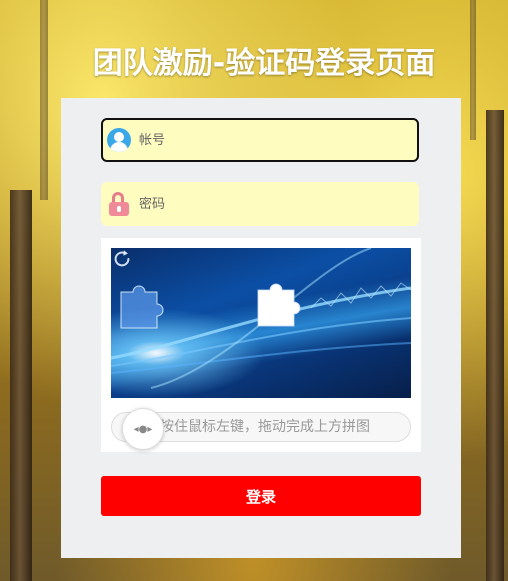 This screenshot has height=581, width=508. I want to click on slider-handle: ◂●▸, so click(143, 429).